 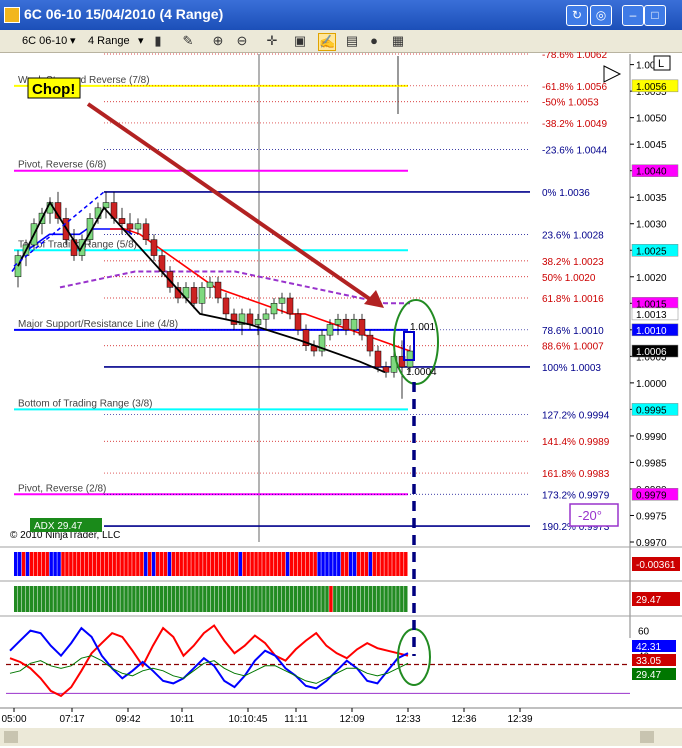 I want to click on murrey-line-label: Pivot, Reverse (2/8), so click(x=62, y=488).